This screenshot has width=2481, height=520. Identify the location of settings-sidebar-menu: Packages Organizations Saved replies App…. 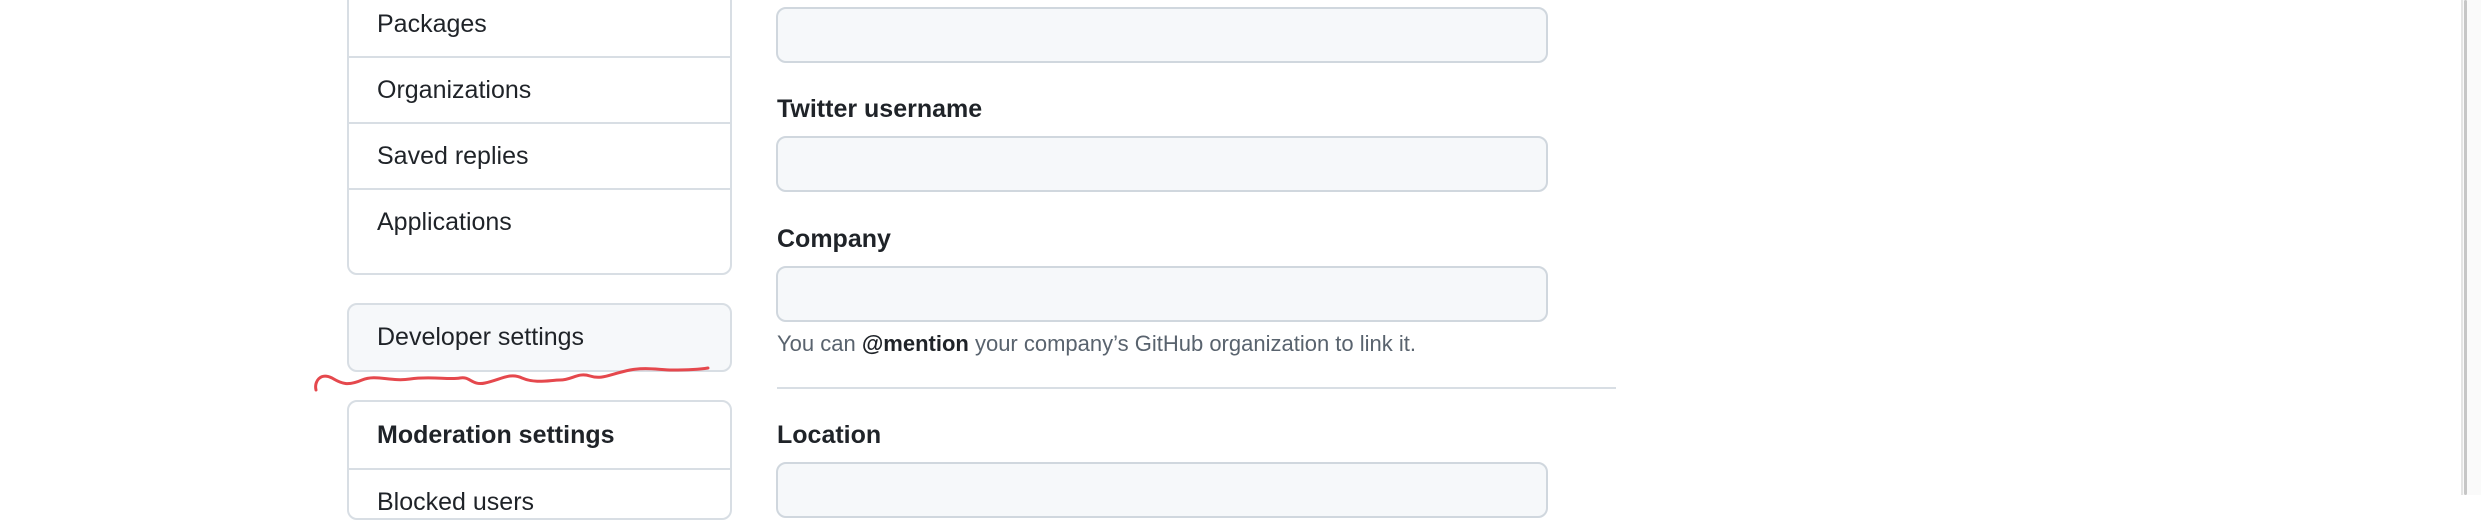
(539, 137).